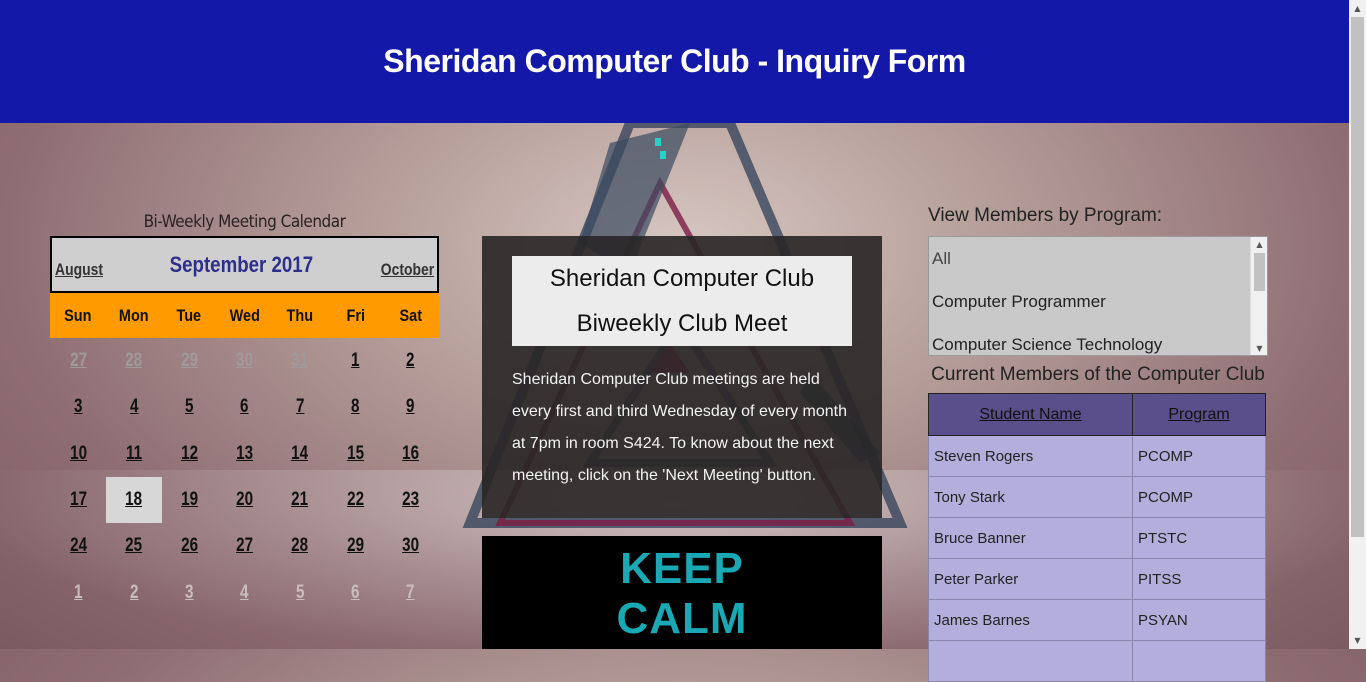 The image size is (1366, 682). What do you see at coordinates (411, 315) in the screenshot?
I see `weekday-label: Sat` at bounding box center [411, 315].